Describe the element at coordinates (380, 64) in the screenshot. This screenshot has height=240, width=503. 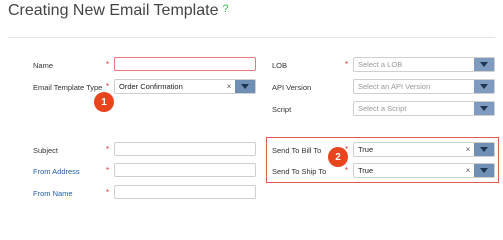
I see `lob-placeholder: Select a LOB` at that location.